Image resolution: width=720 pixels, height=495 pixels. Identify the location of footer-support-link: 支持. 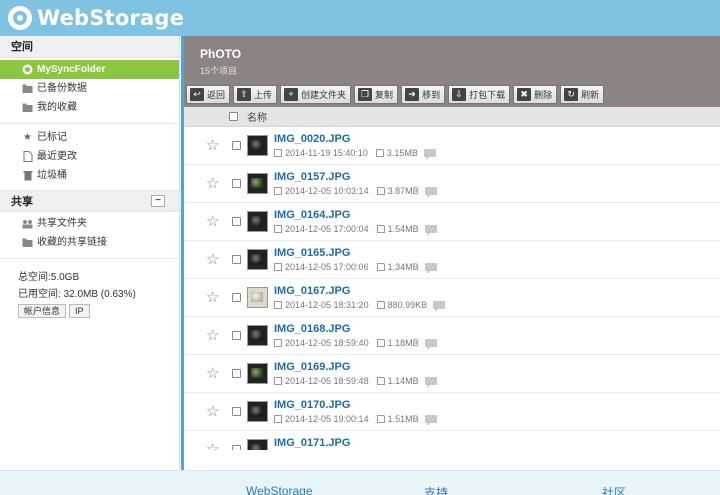
(436, 489).